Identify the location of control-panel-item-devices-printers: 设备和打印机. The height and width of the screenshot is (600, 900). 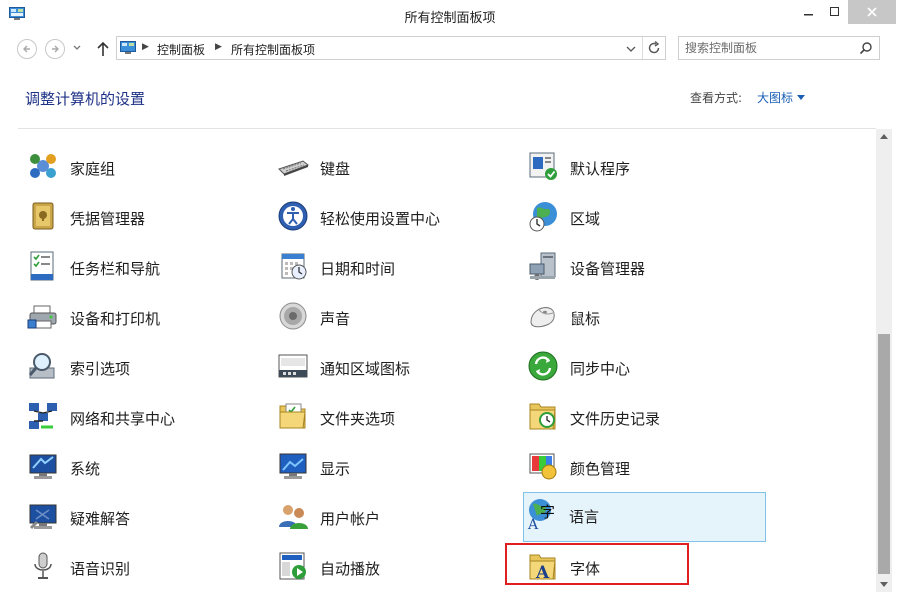
(145, 316).